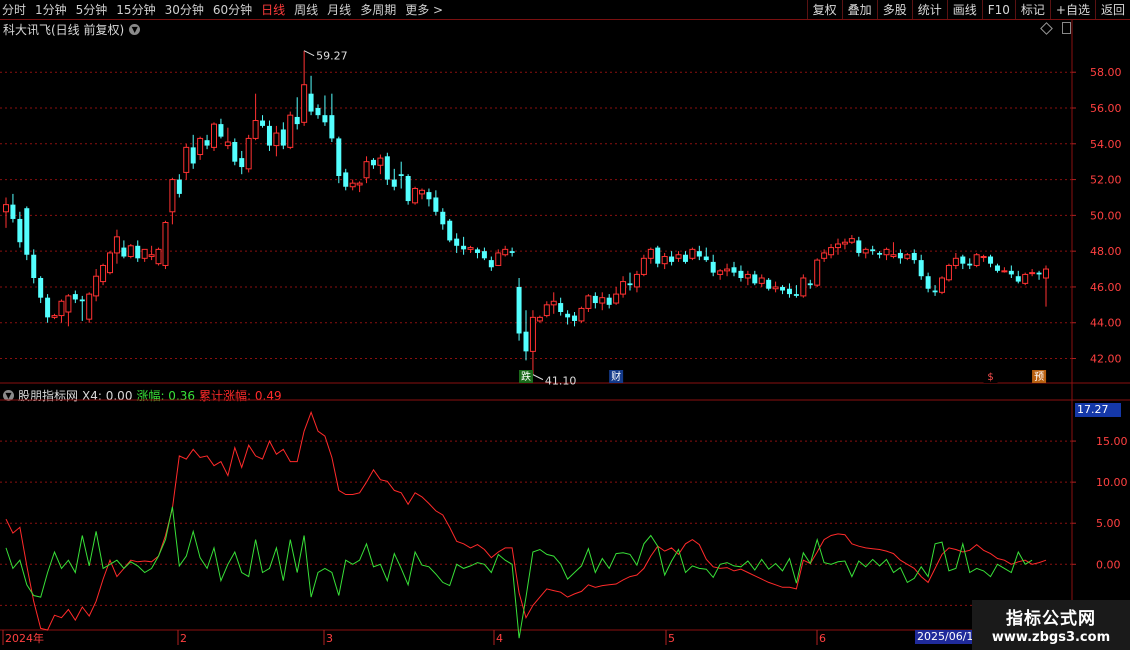 This screenshot has height=650, width=1130. Describe the element at coordinates (561, 381) in the screenshot. I see `low-annotation: 41.10` at that location.